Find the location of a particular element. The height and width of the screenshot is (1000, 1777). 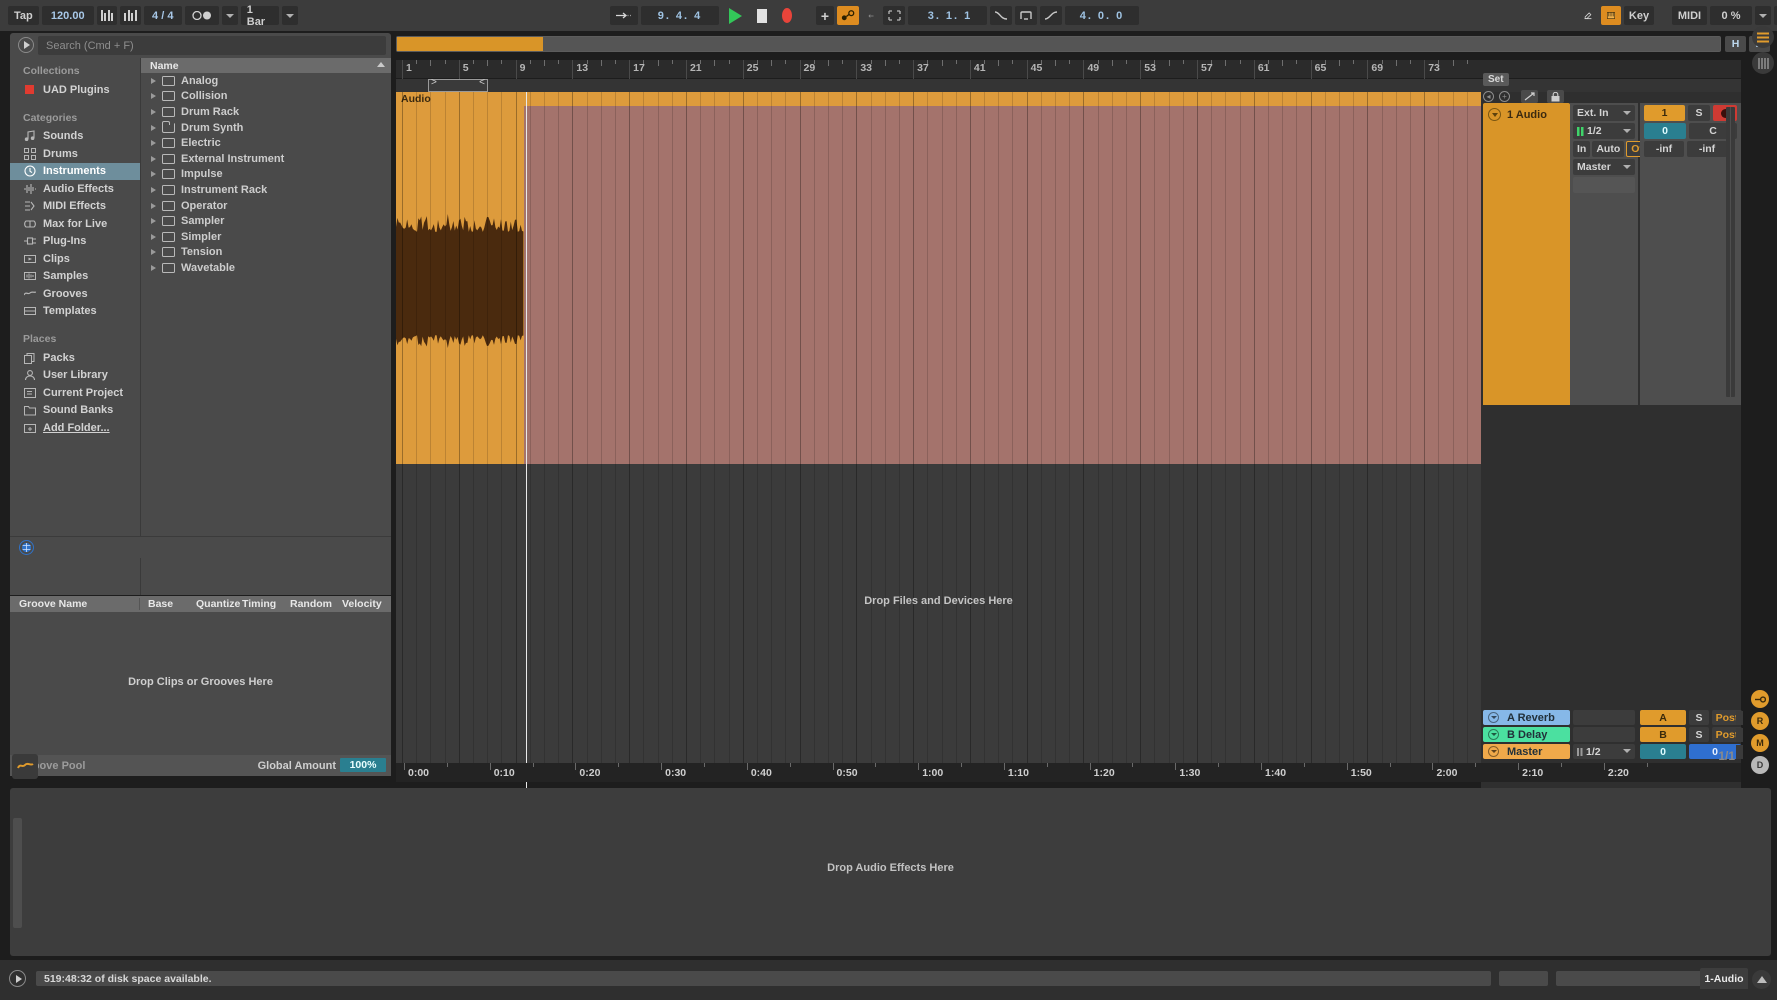

track-name: 1 Audio is located at coordinates (1527, 115).